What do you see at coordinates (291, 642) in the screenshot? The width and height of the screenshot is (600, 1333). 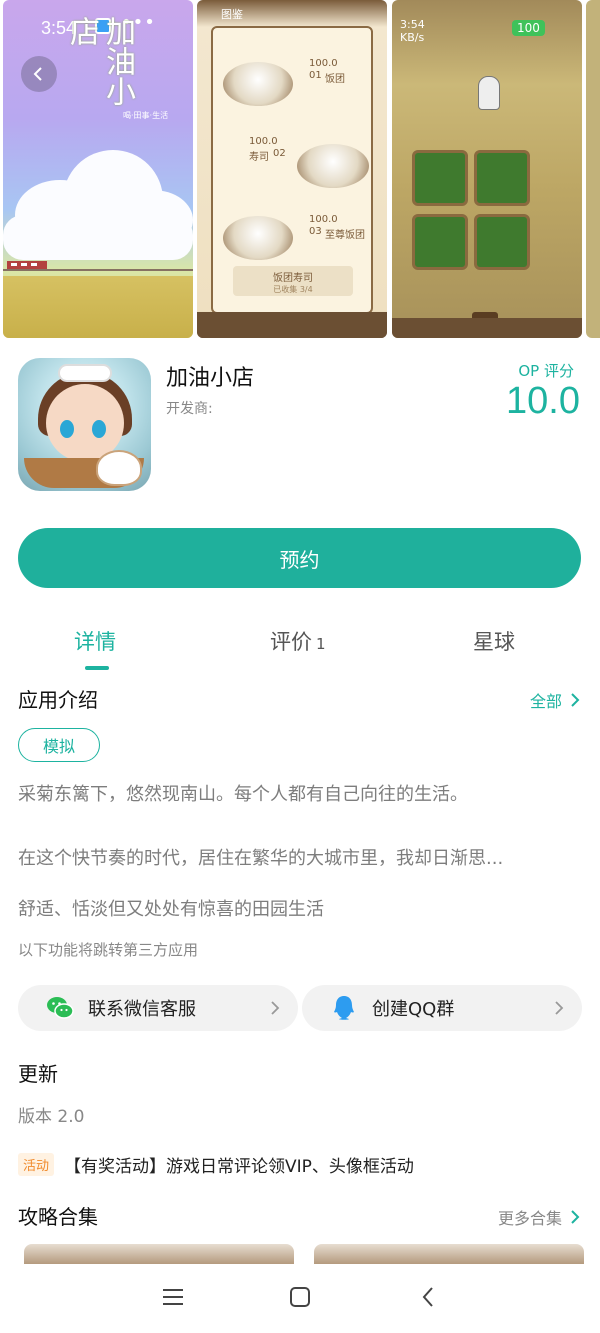 I see `tab-review-label: 评价` at bounding box center [291, 642].